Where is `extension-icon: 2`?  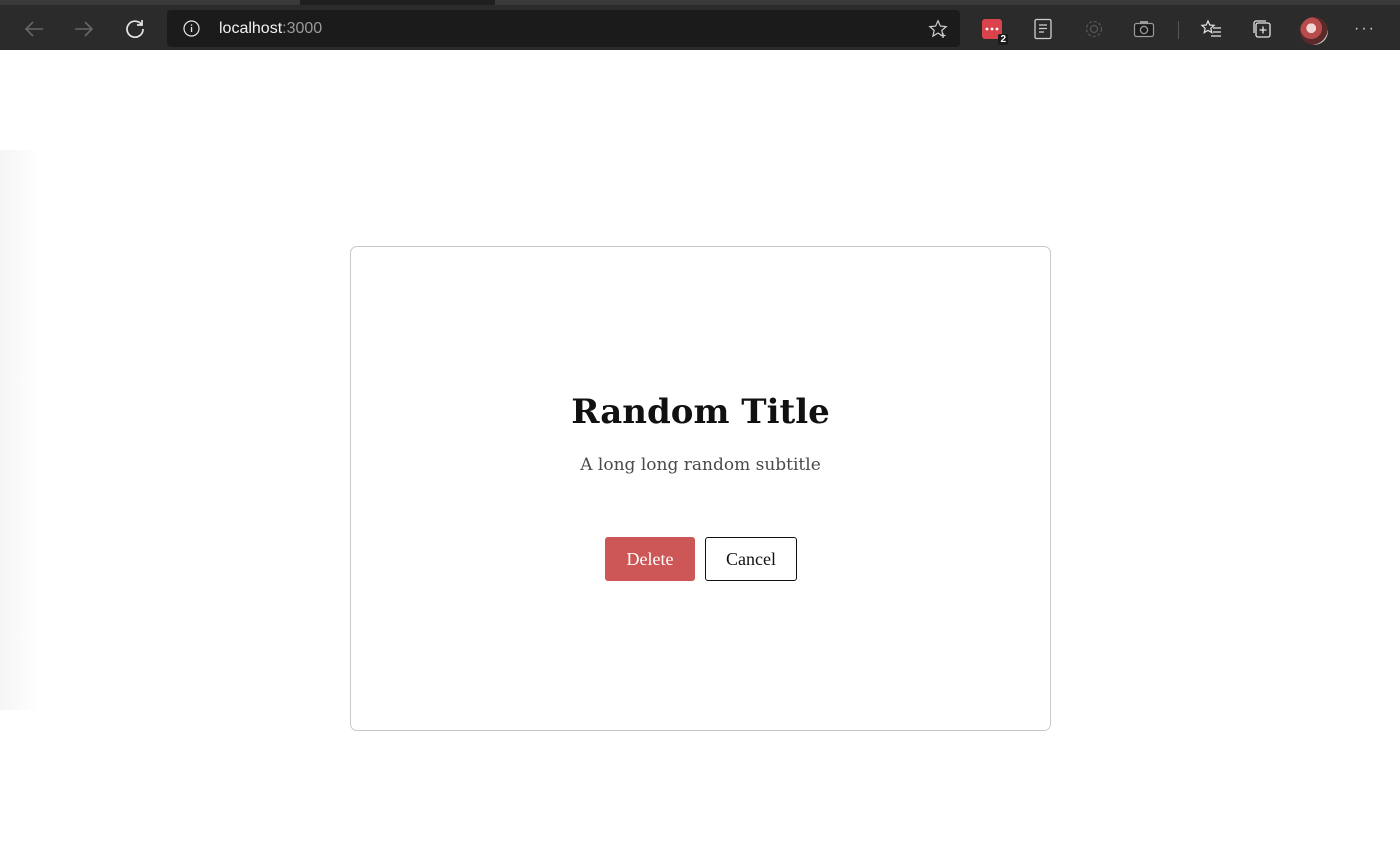 extension-icon: 2 is located at coordinates (994, 31).